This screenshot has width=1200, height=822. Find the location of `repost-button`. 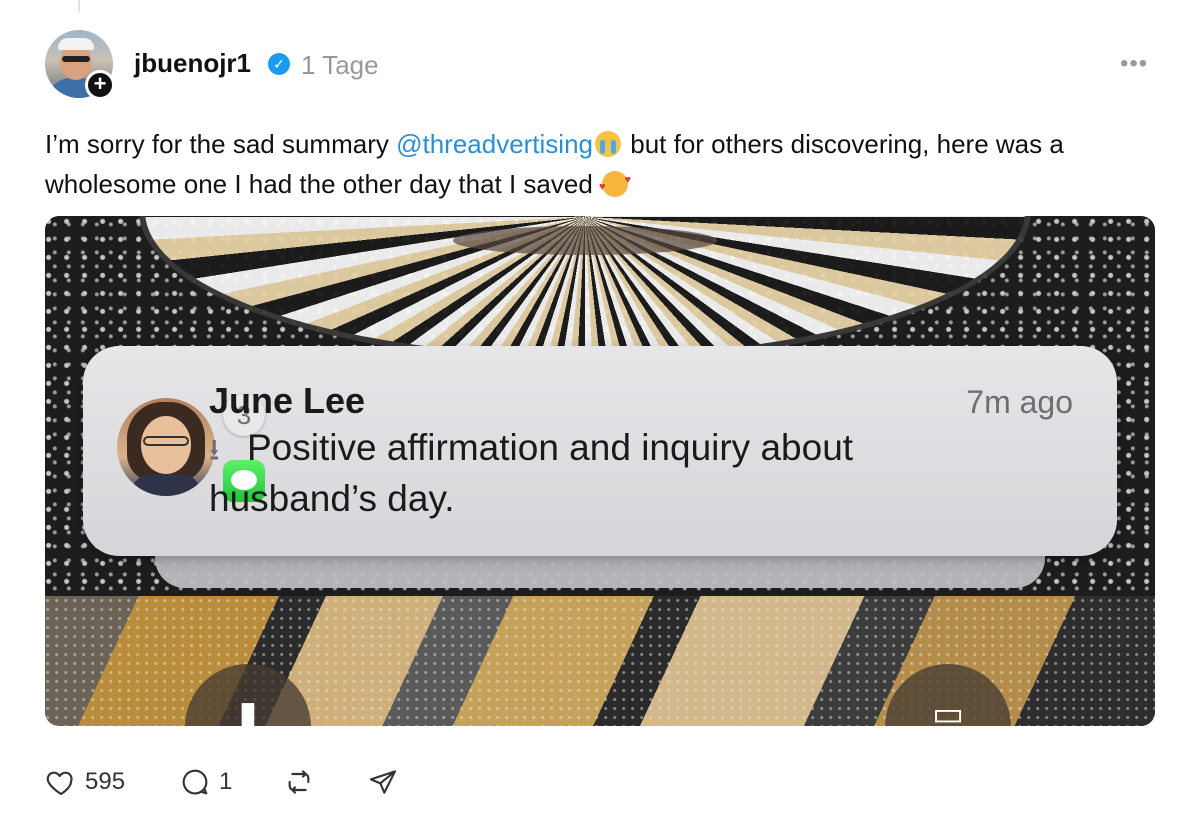

repost-button is located at coordinates (299, 782).